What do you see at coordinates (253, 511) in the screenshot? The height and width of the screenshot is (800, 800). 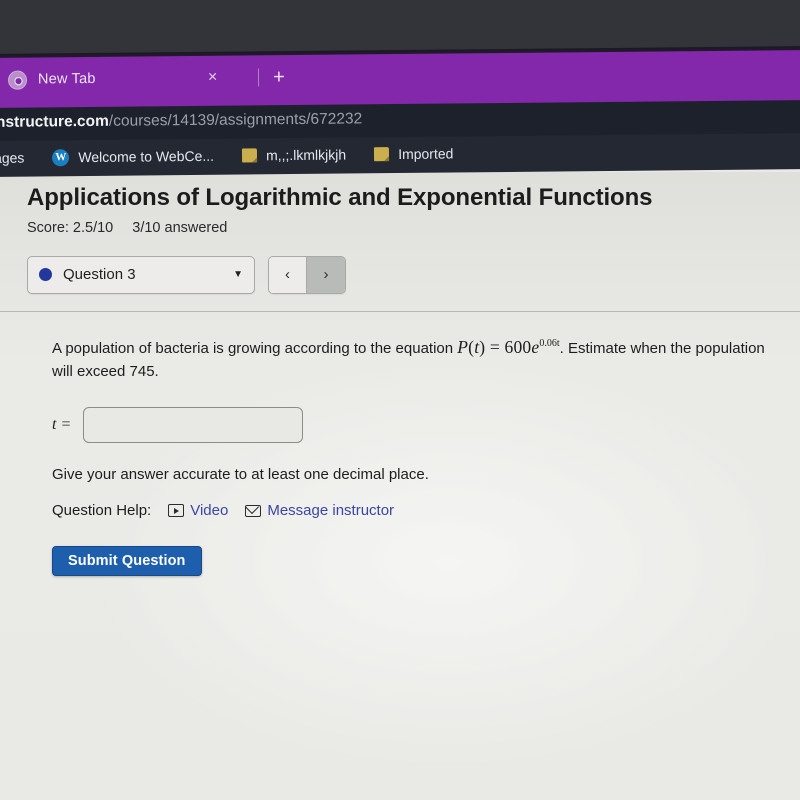 I see `envelope-icon` at bounding box center [253, 511].